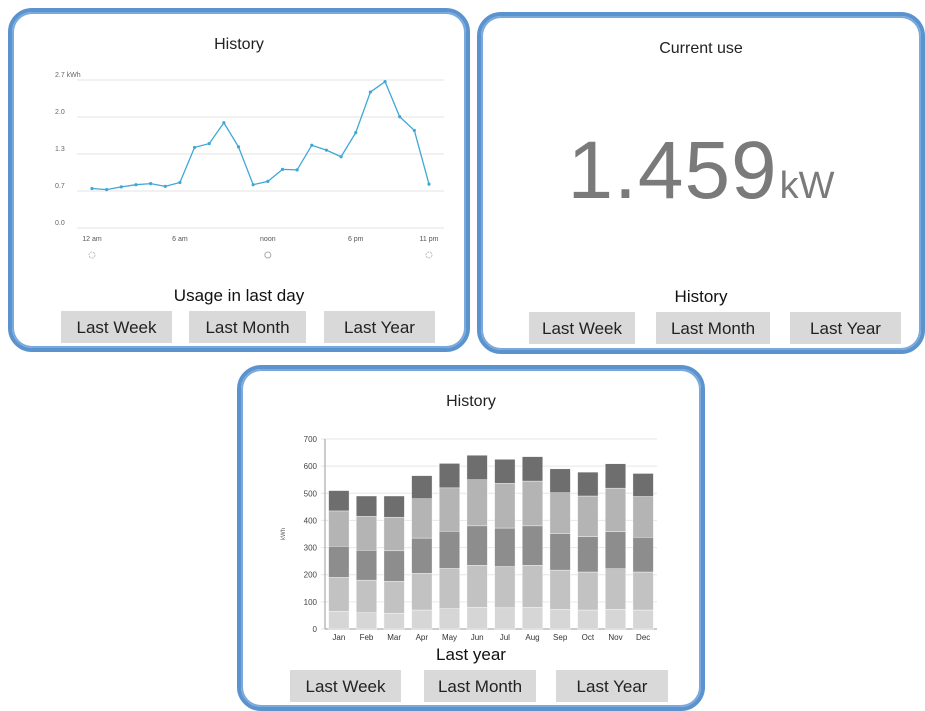 This screenshot has height=711, width=925. What do you see at coordinates (532, 637) in the screenshot?
I see `x-tick-label: Aug` at bounding box center [532, 637].